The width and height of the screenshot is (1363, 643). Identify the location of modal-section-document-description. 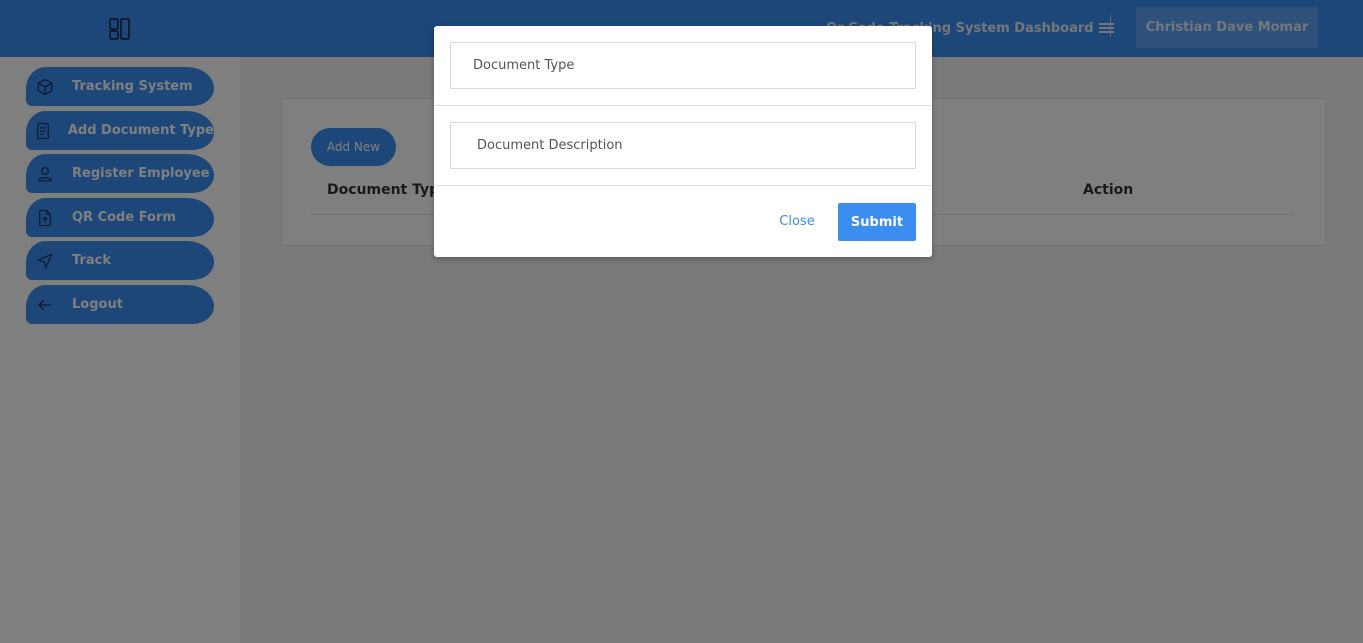
(683, 146).